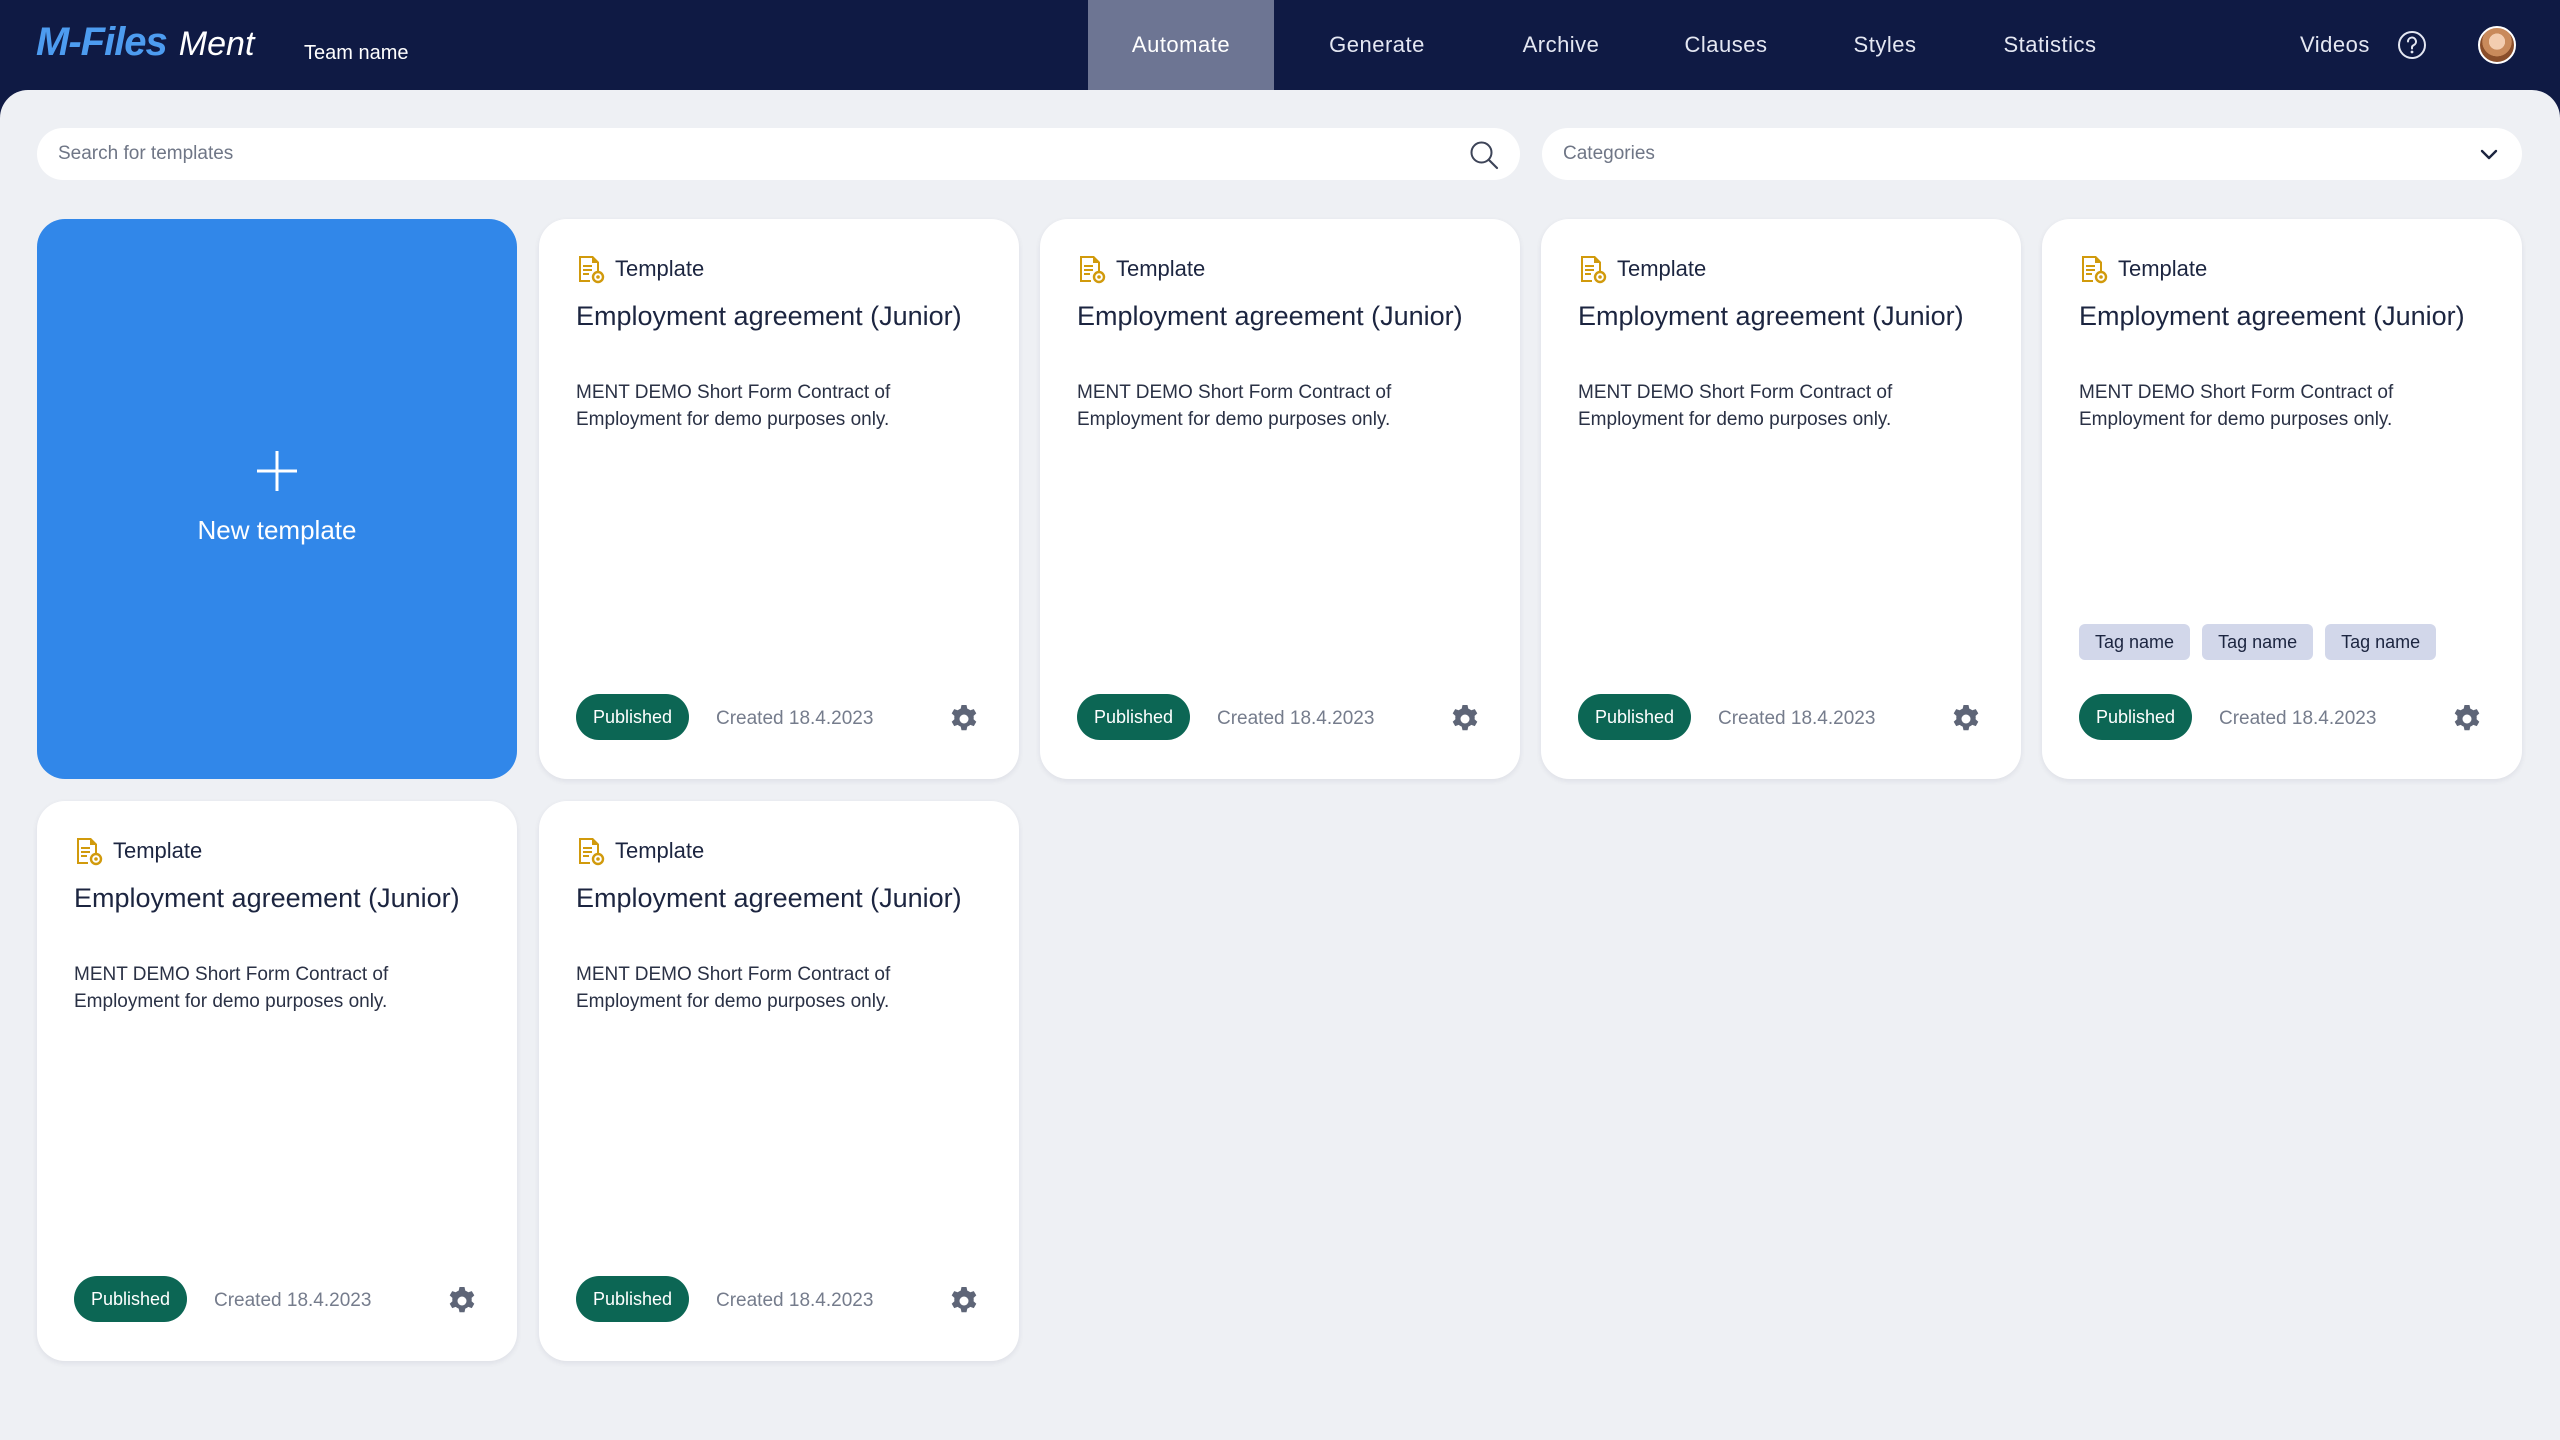 The height and width of the screenshot is (1440, 2560). Describe the element at coordinates (2497, 45) in the screenshot. I see `user-avatar` at that location.